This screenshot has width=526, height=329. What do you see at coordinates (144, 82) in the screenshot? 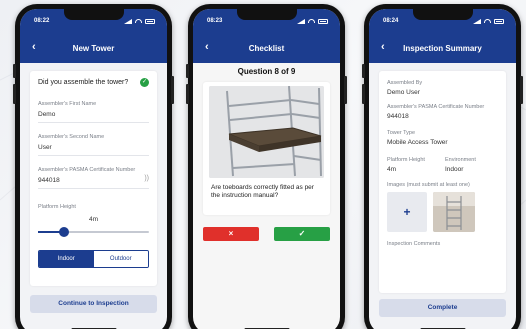
I see `check-circle-icon: ✓` at bounding box center [144, 82].